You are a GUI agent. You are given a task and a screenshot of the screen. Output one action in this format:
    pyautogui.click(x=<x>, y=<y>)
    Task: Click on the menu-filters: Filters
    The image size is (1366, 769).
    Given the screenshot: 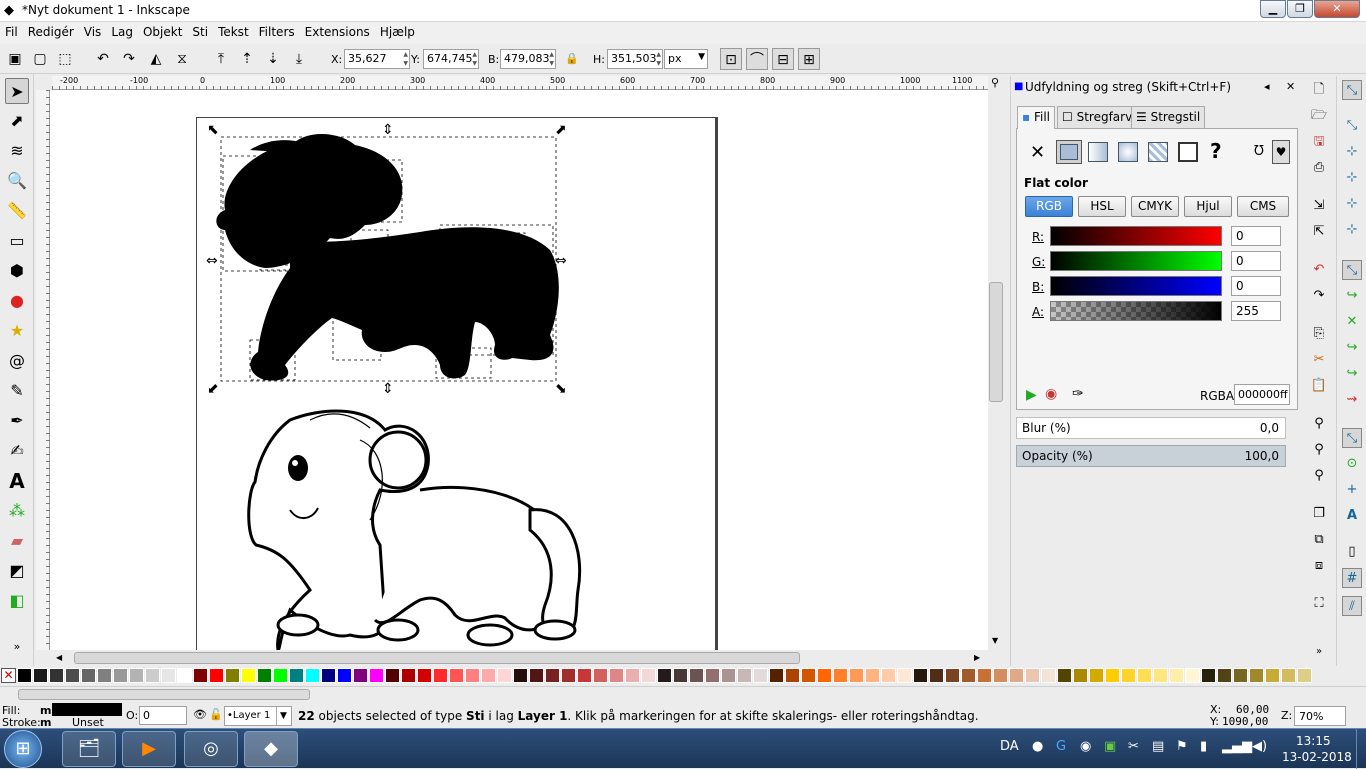 What is the action you would take?
    pyautogui.click(x=277, y=30)
    